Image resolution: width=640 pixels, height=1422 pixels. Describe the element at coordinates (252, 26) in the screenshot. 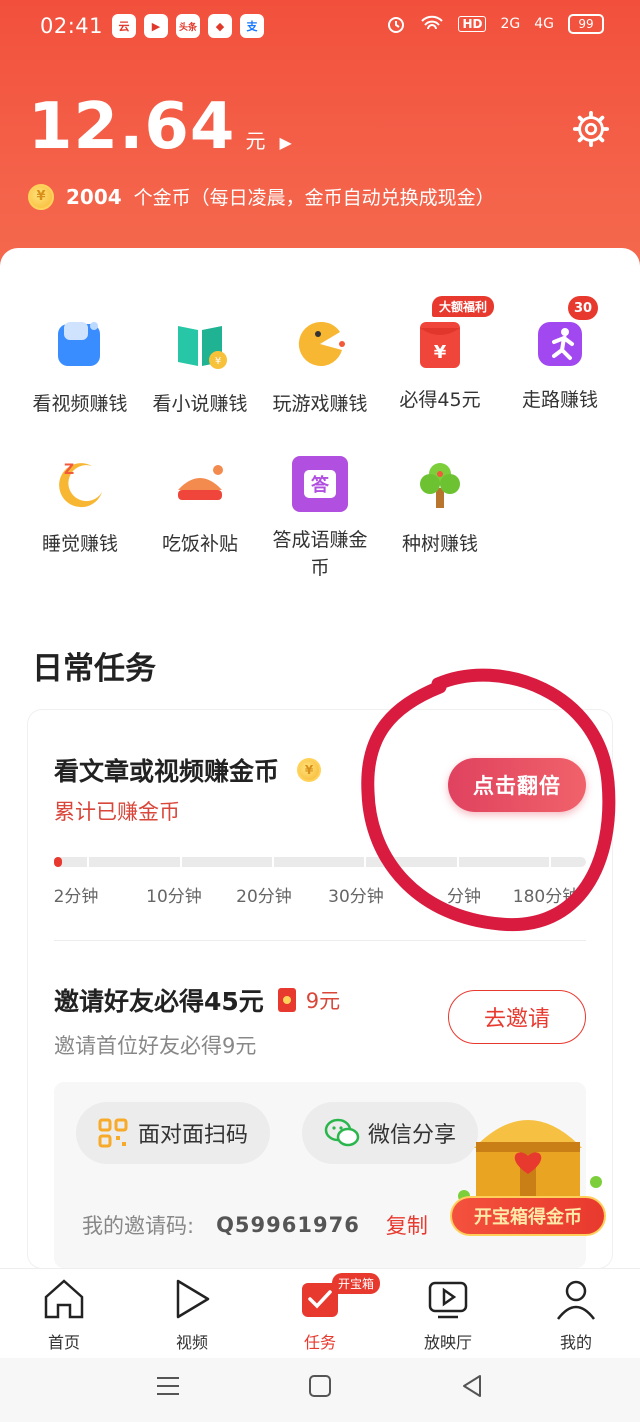

I see `alipay-app-icon: 支` at that location.